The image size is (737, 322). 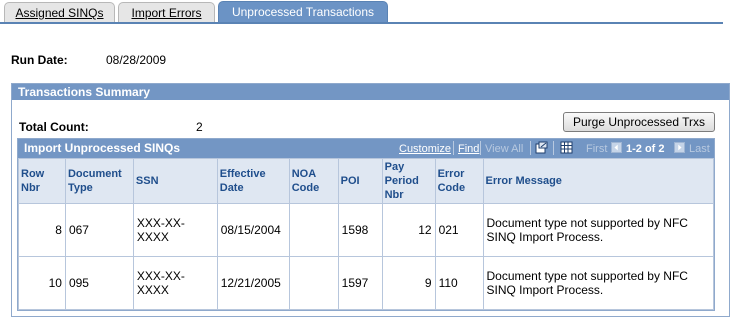 I want to click on poi-cell: 1598, so click(x=360, y=230).